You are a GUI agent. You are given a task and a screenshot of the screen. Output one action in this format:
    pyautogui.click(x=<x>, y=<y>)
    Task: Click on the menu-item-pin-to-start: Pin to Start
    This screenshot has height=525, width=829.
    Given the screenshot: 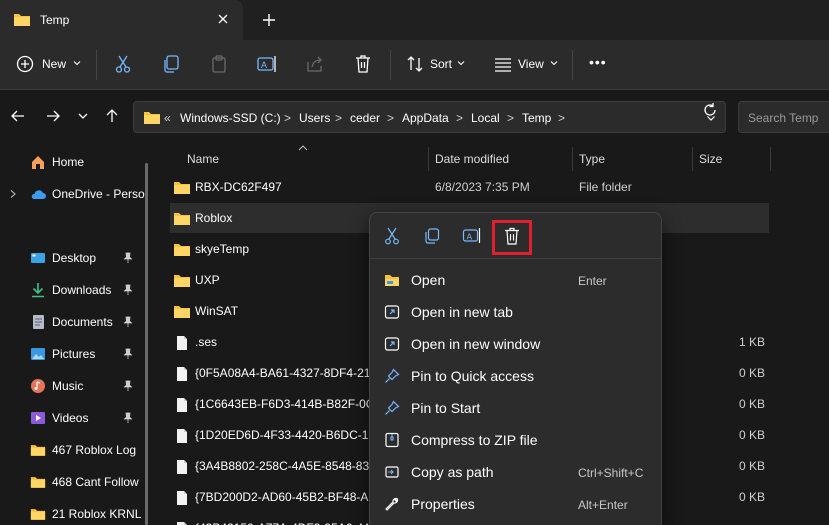 What is the action you would take?
    pyautogui.click(x=515, y=408)
    